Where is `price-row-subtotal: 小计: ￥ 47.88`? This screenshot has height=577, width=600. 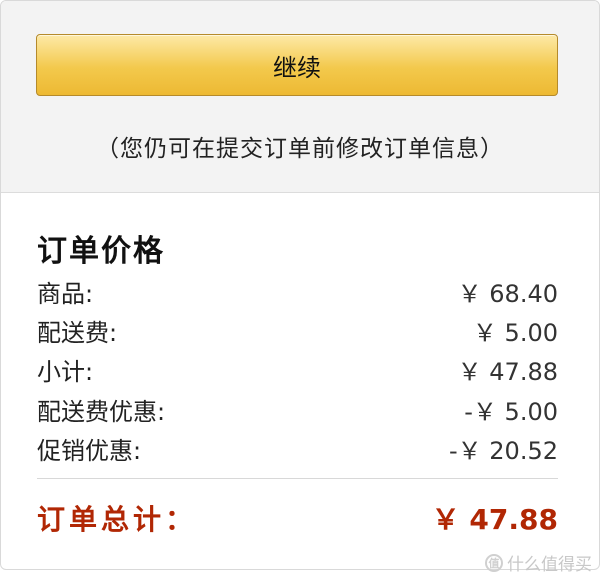 price-row-subtotal: 小计: ￥ 47.88 is located at coordinates (297, 369).